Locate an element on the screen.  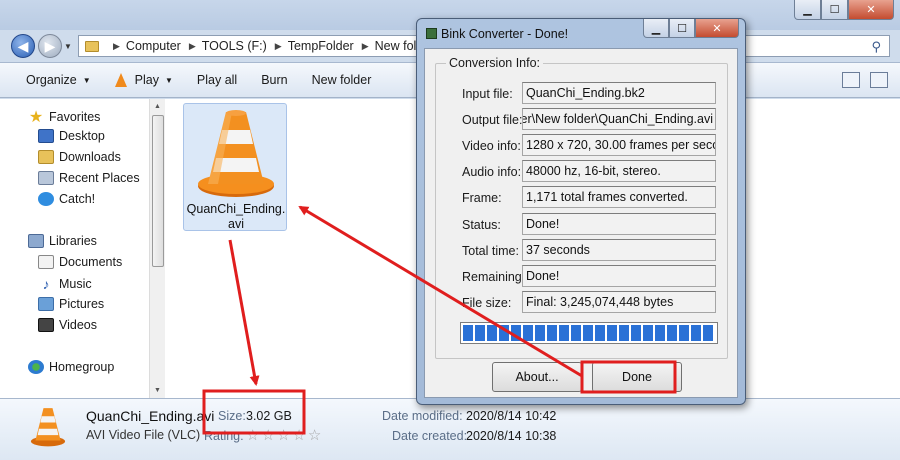
play-all-button: Play all is located at coordinates (217, 80).